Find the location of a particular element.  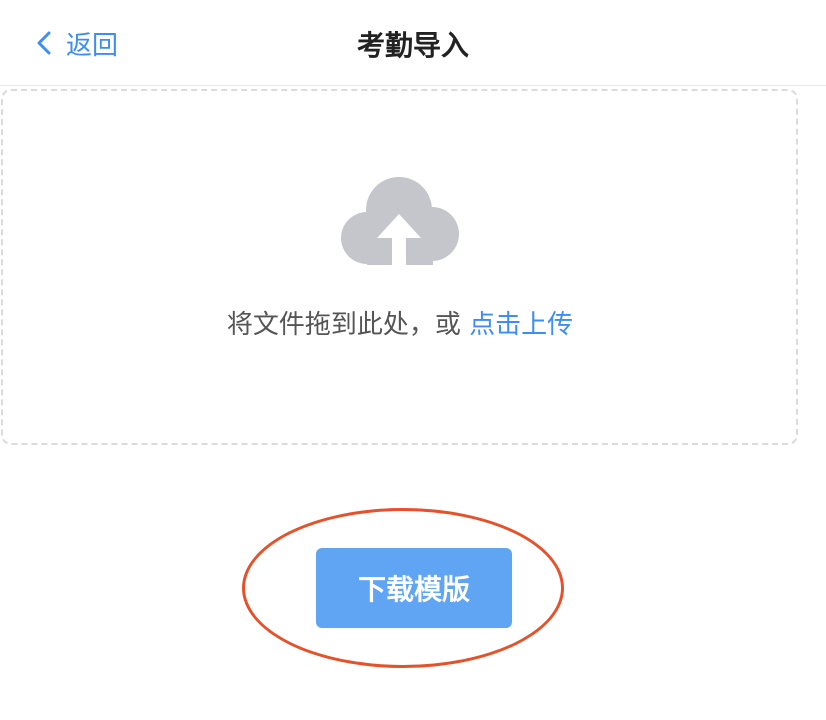

drop-hint-text: 将文件拖到此处，或 is located at coordinates (343, 325).